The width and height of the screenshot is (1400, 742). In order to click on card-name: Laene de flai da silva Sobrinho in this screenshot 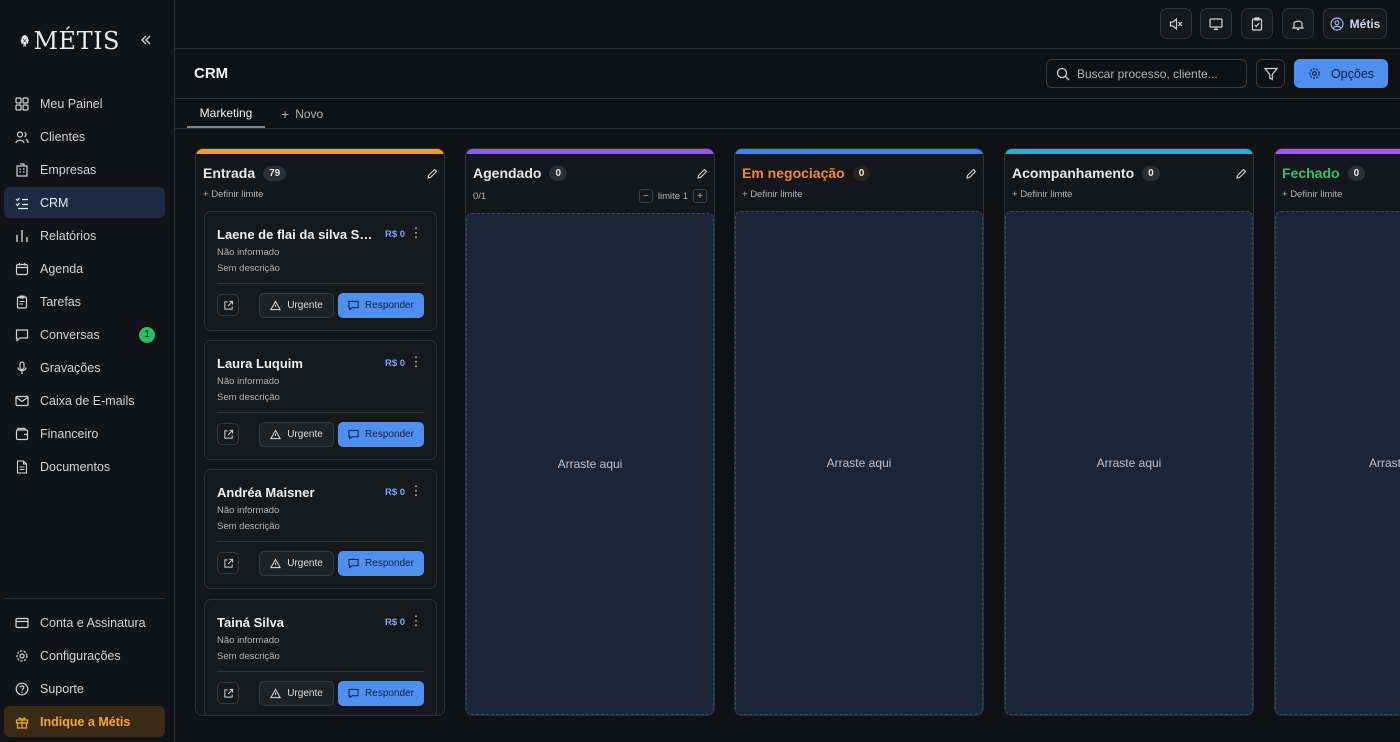, I will do `click(297, 234)`.